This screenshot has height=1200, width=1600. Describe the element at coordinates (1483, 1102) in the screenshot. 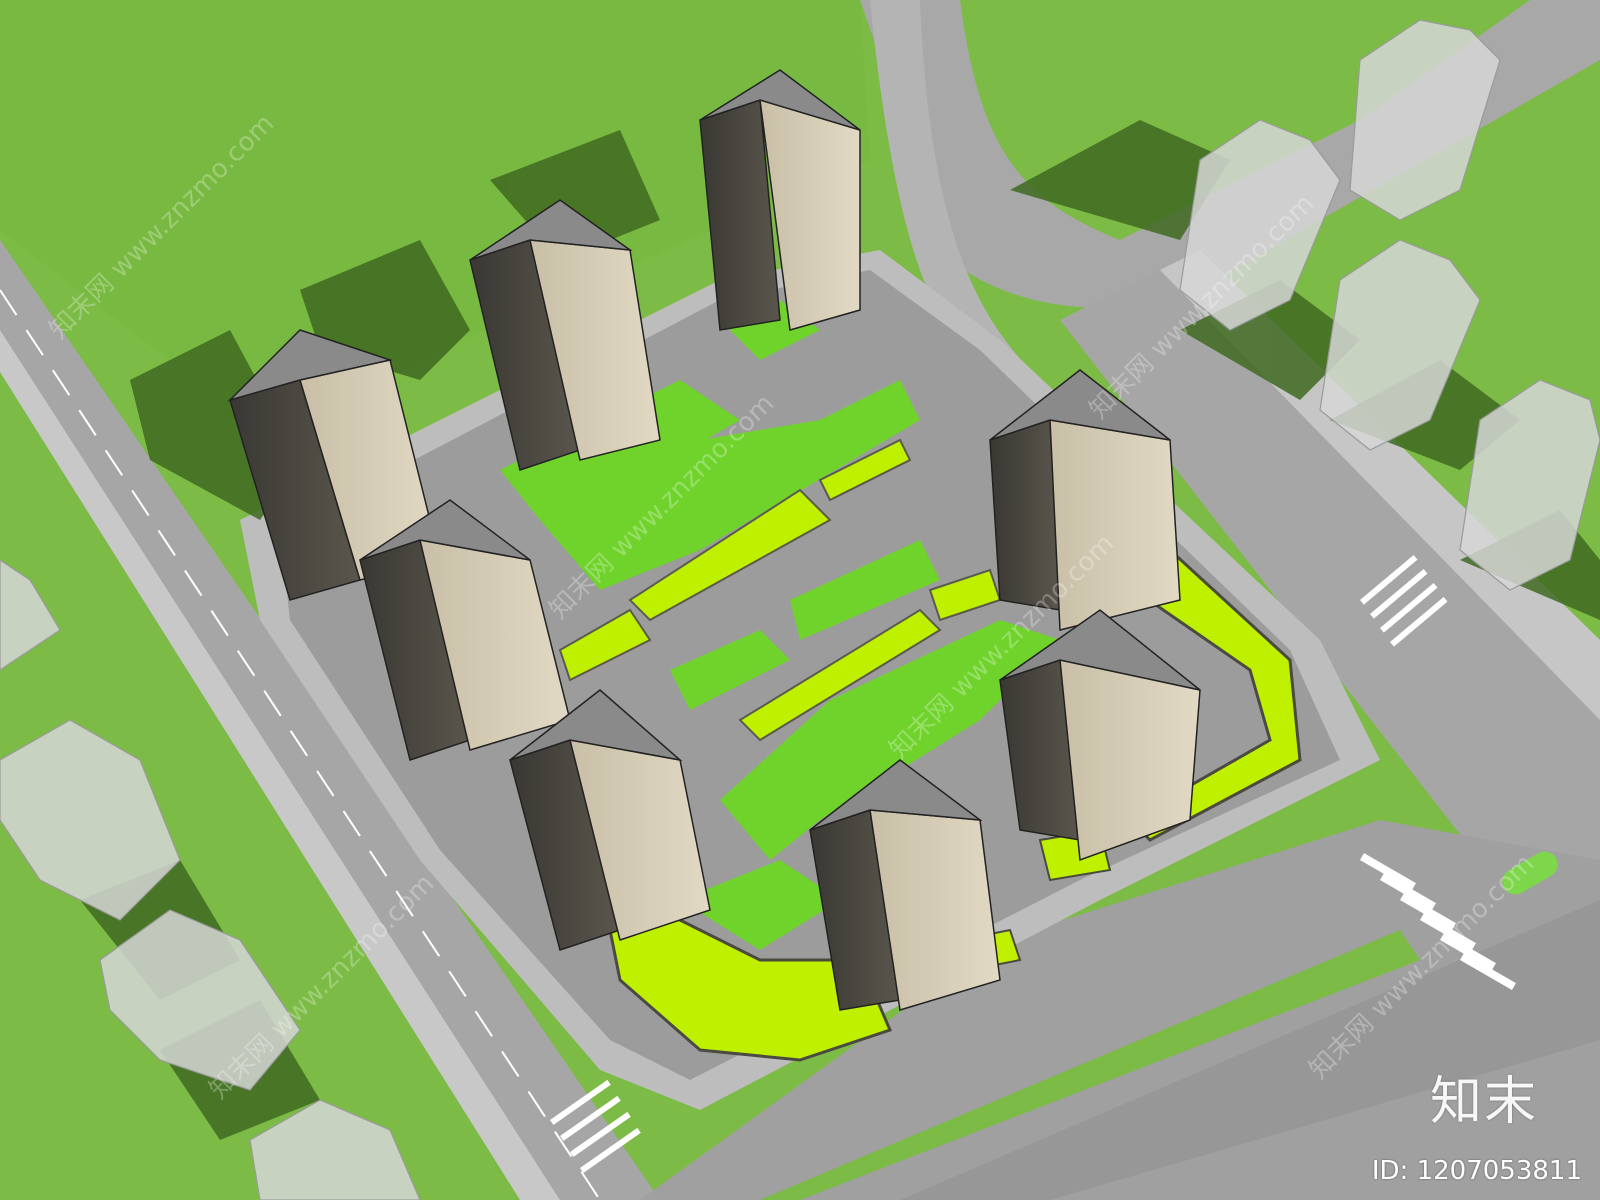

I see `brand-watermark: 知末` at that location.